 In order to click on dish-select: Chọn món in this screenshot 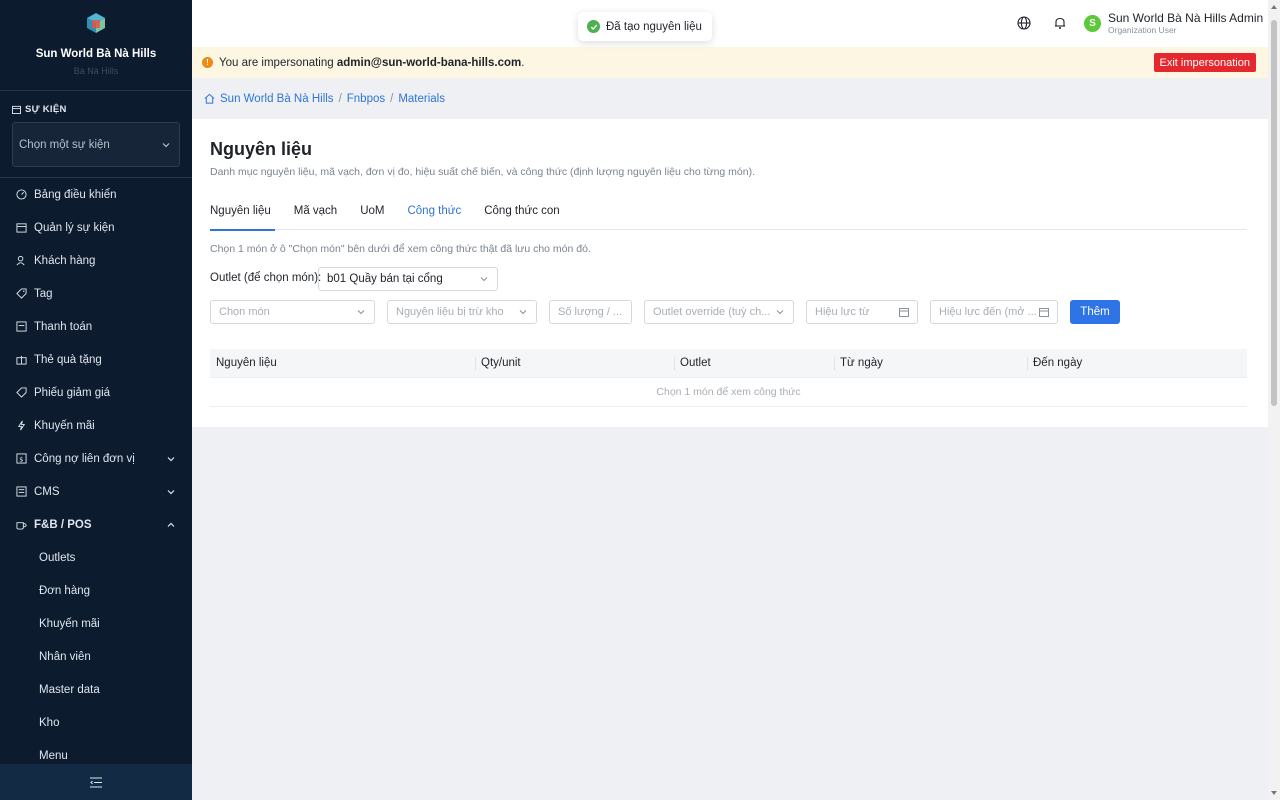, I will do `click(292, 312)`.